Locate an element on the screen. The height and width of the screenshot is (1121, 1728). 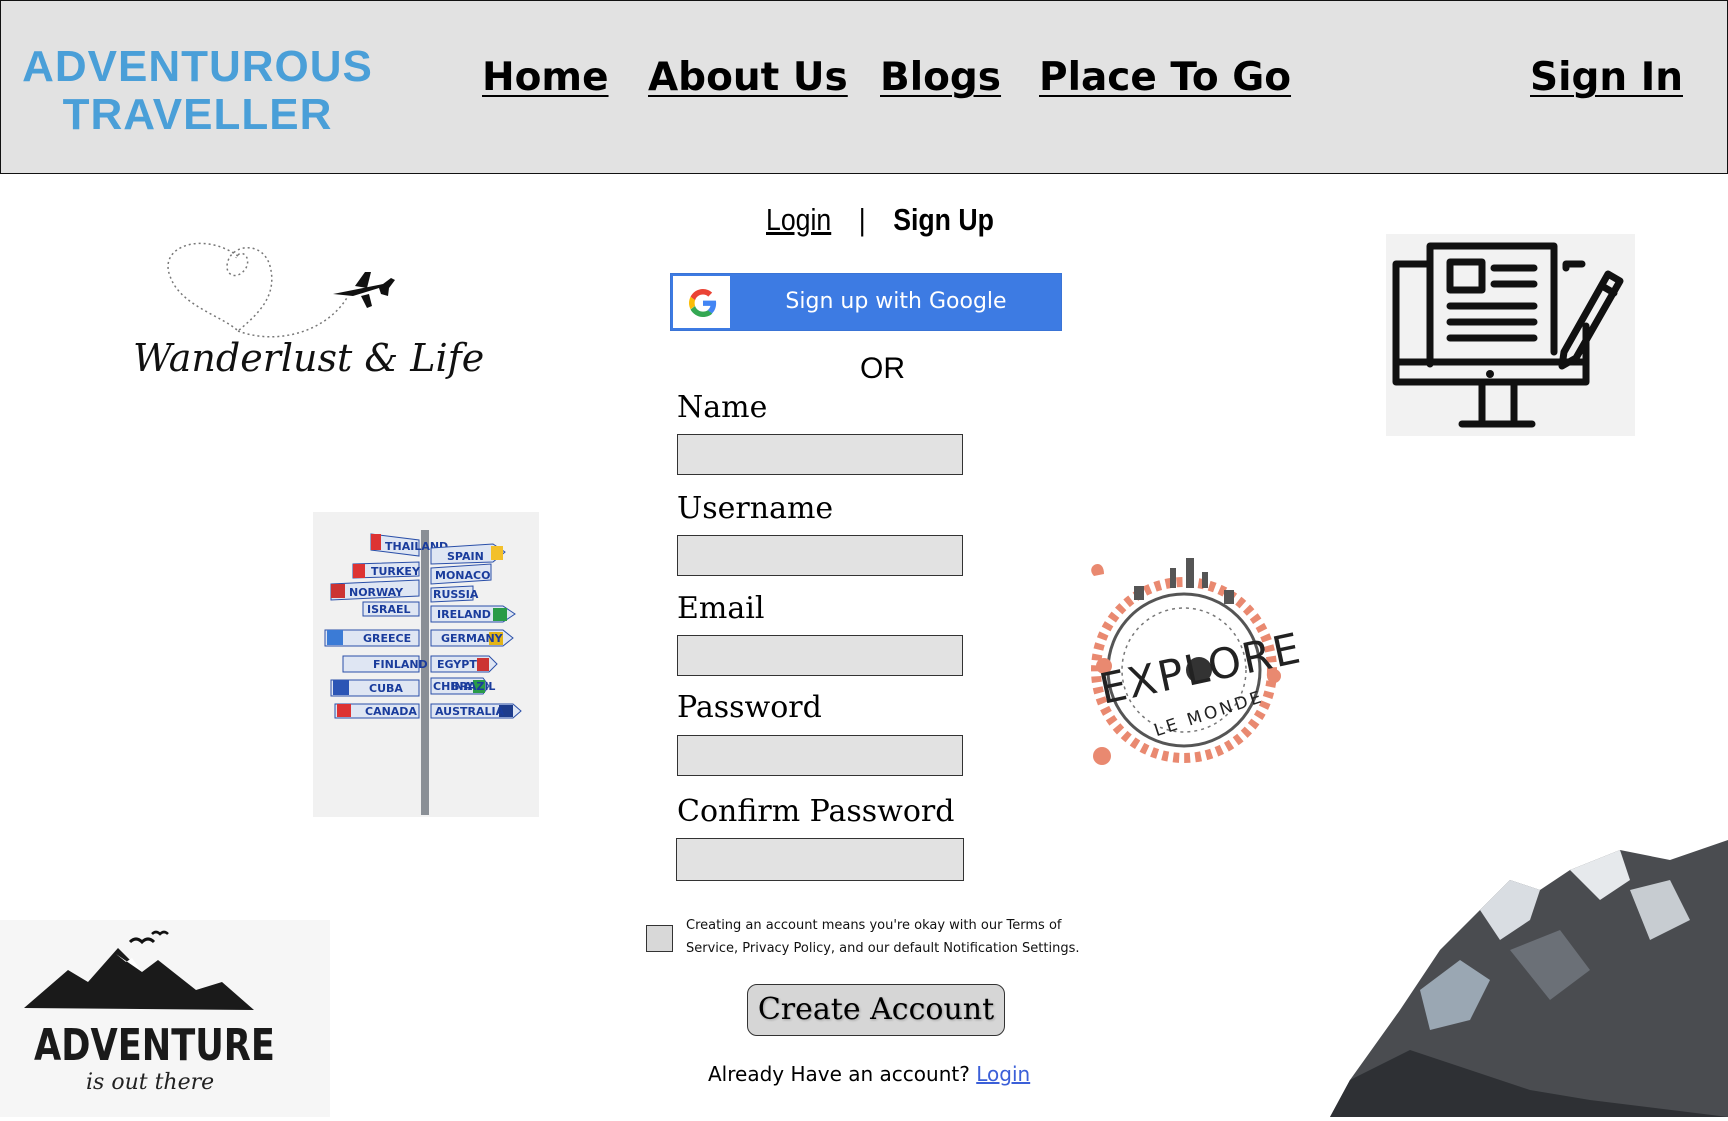
computer-blog-image is located at coordinates (1510, 335).